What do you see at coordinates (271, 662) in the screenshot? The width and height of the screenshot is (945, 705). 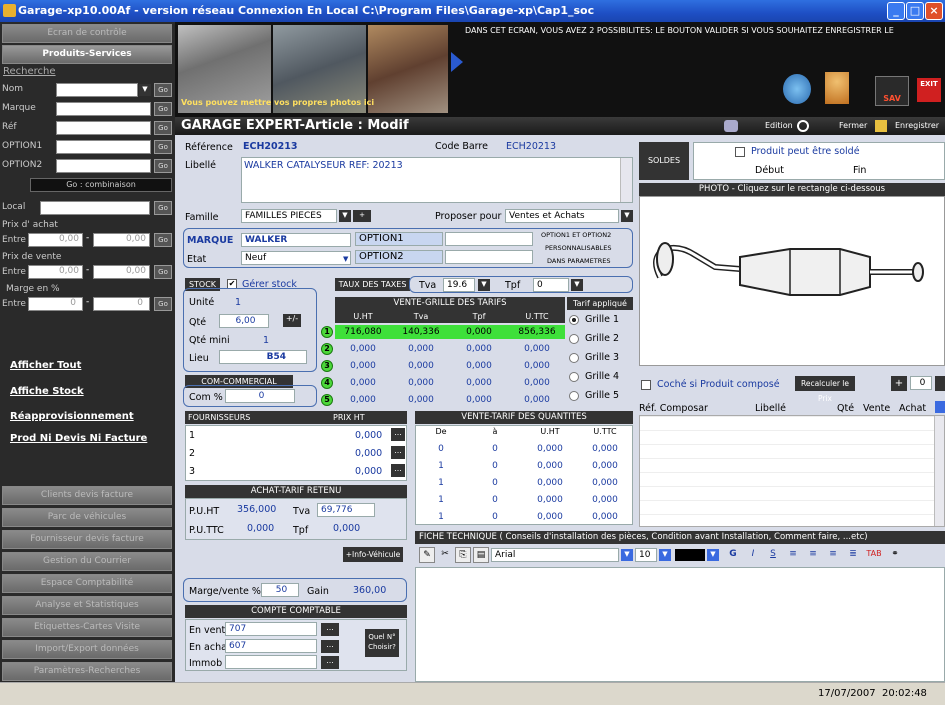 I see `compte-immob-input` at bounding box center [271, 662].